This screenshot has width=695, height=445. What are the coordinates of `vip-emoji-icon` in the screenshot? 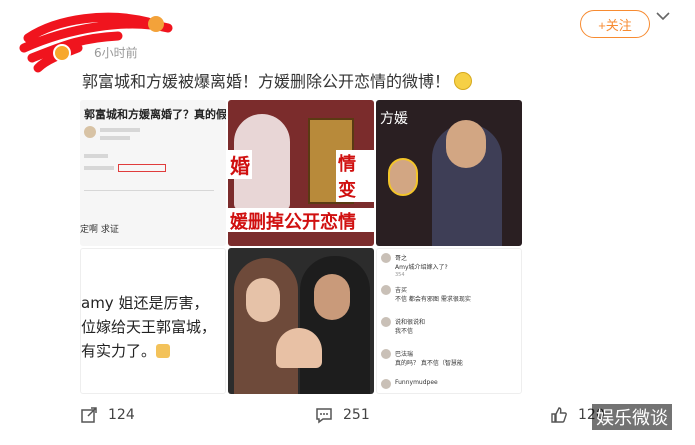 It's located at (156, 24).